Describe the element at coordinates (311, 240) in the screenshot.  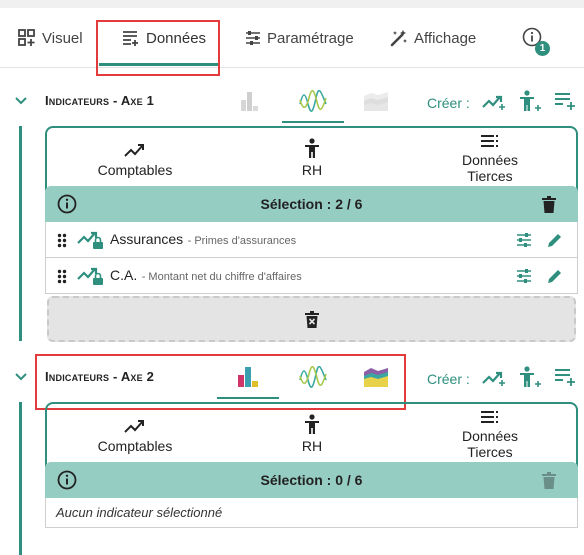
I see `indicator-row: Assurances - Primes d'assurances` at that location.